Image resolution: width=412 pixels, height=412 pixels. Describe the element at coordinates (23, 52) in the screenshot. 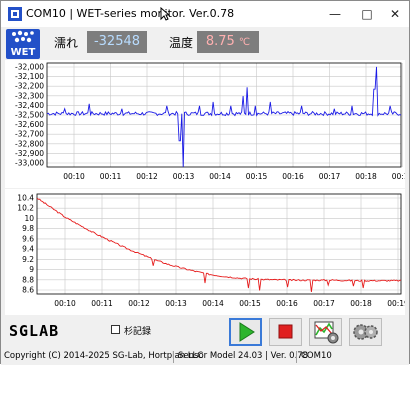

I see `logo-text: WET` at that location.